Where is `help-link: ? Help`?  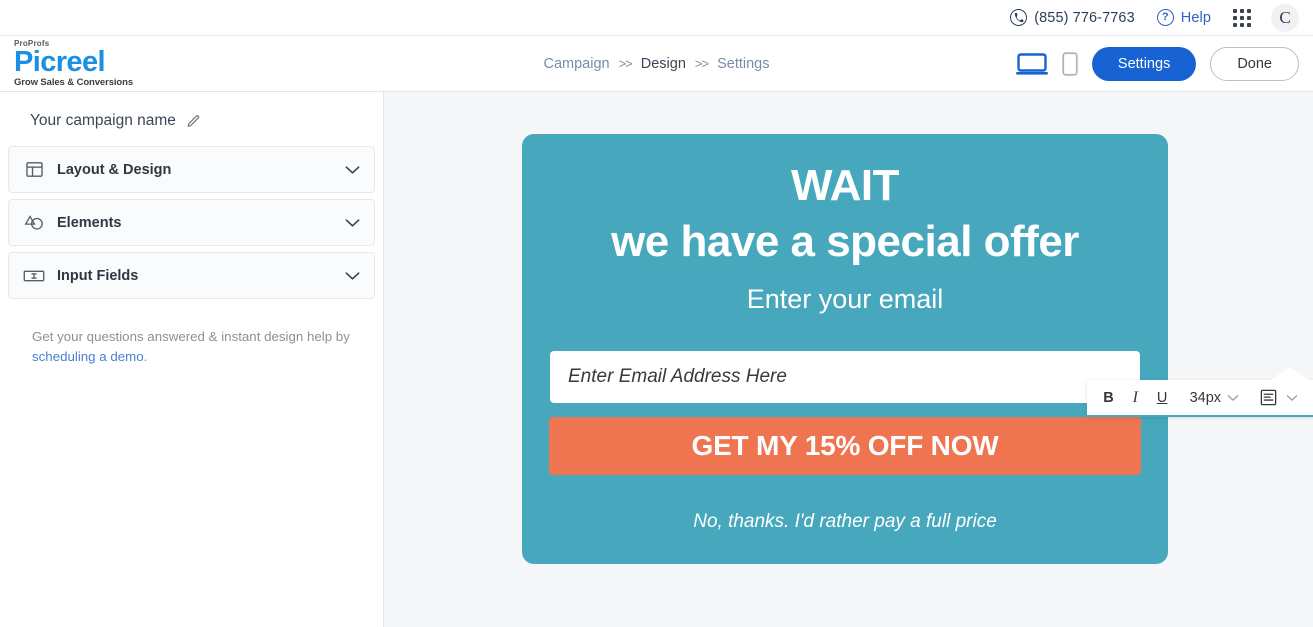 help-link: ? Help is located at coordinates (1183, 17).